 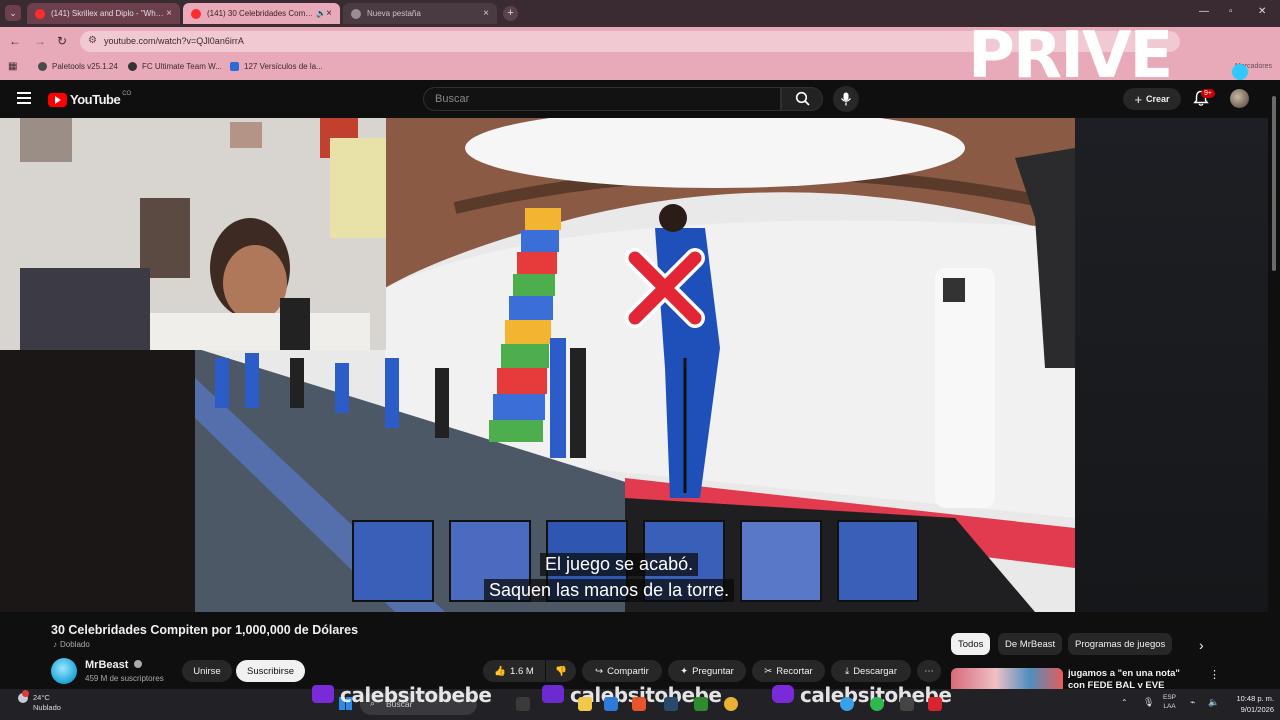 I want to click on clip-button: ✂ Recortar, so click(x=788, y=671).